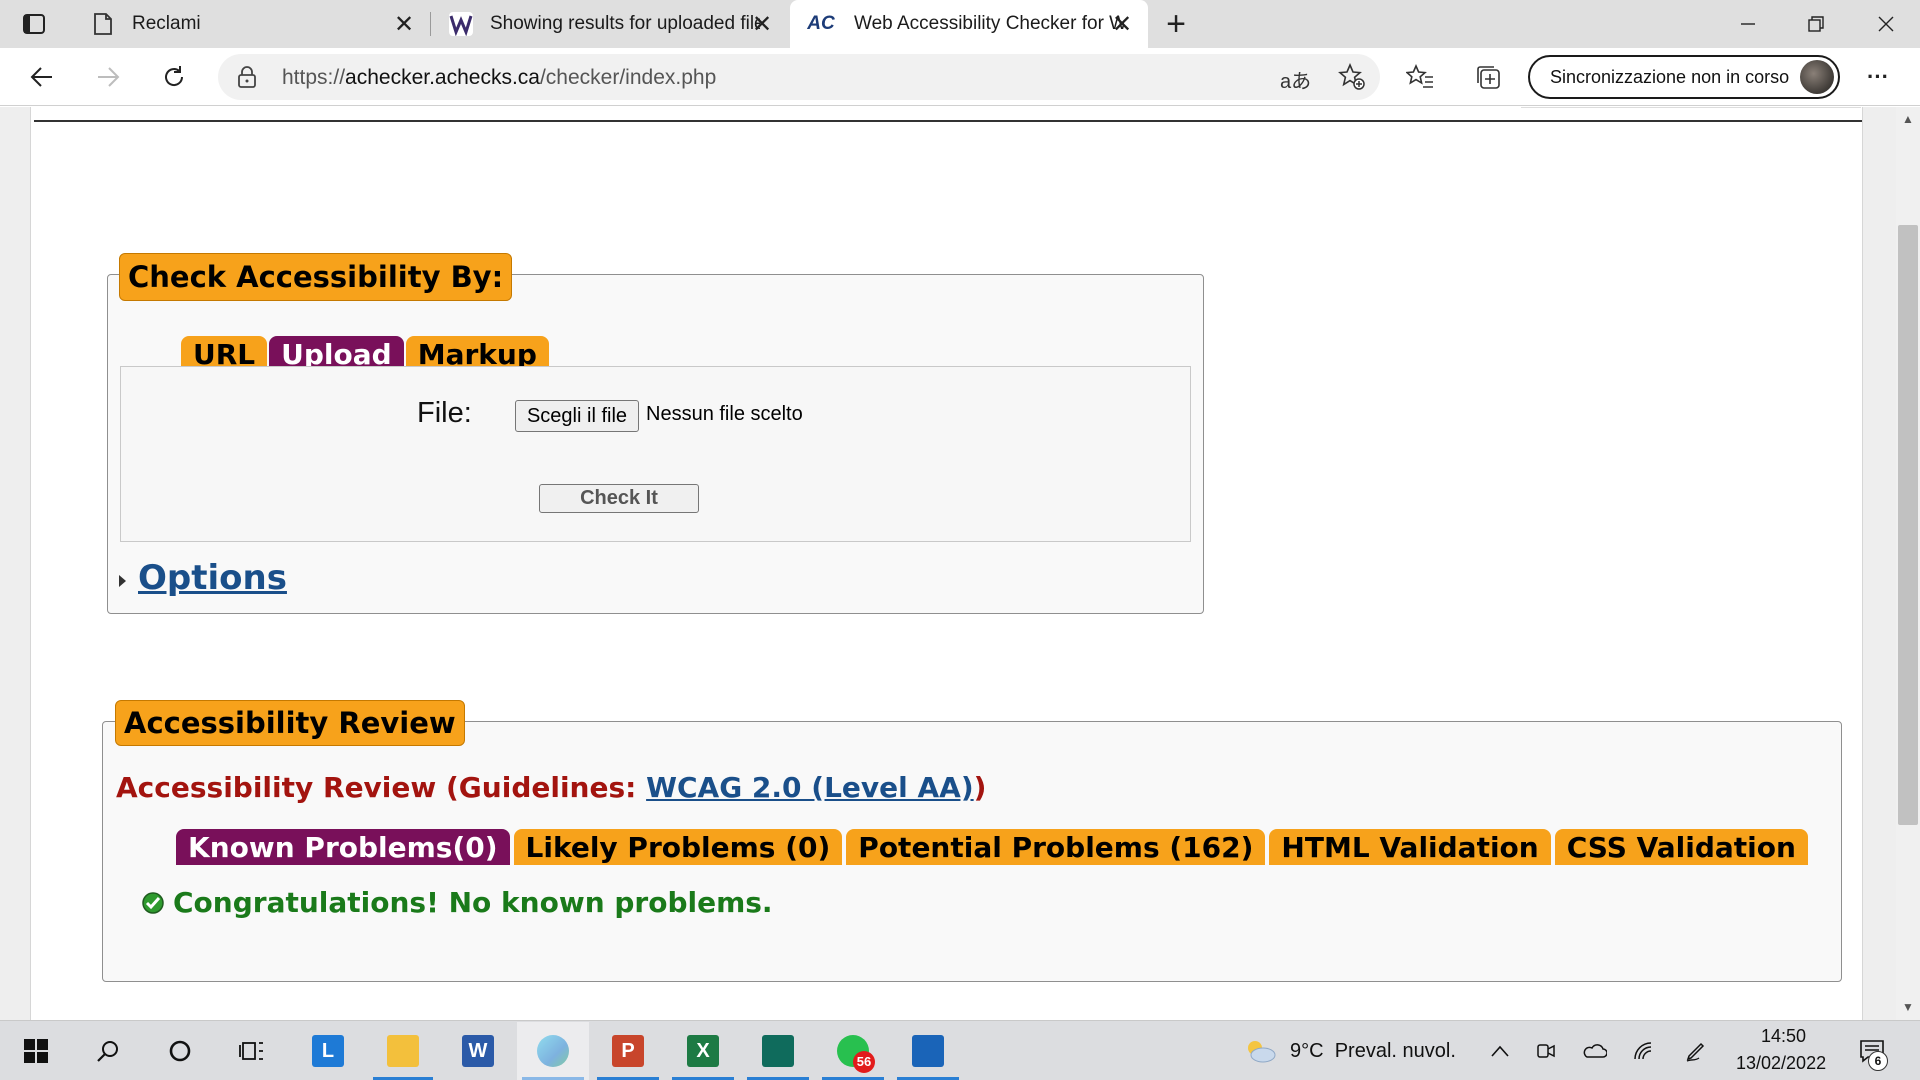 This screenshot has height=1080, width=1920. What do you see at coordinates (444, 413) in the screenshot?
I see `file-label: File:` at bounding box center [444, 413].